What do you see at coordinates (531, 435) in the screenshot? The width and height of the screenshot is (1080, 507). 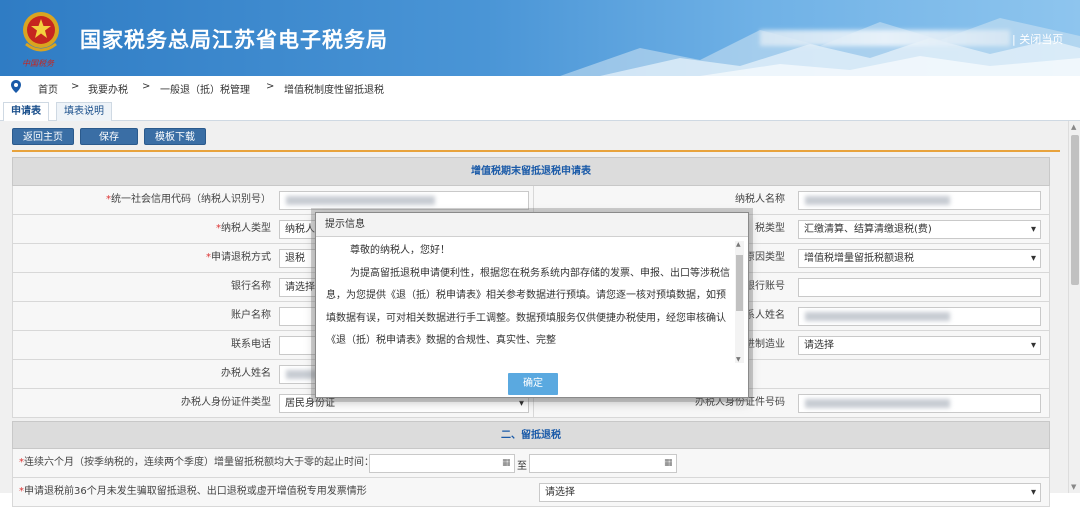 I see `section-title-refund: 二、留抵退税` at bounding box center [531, 435].